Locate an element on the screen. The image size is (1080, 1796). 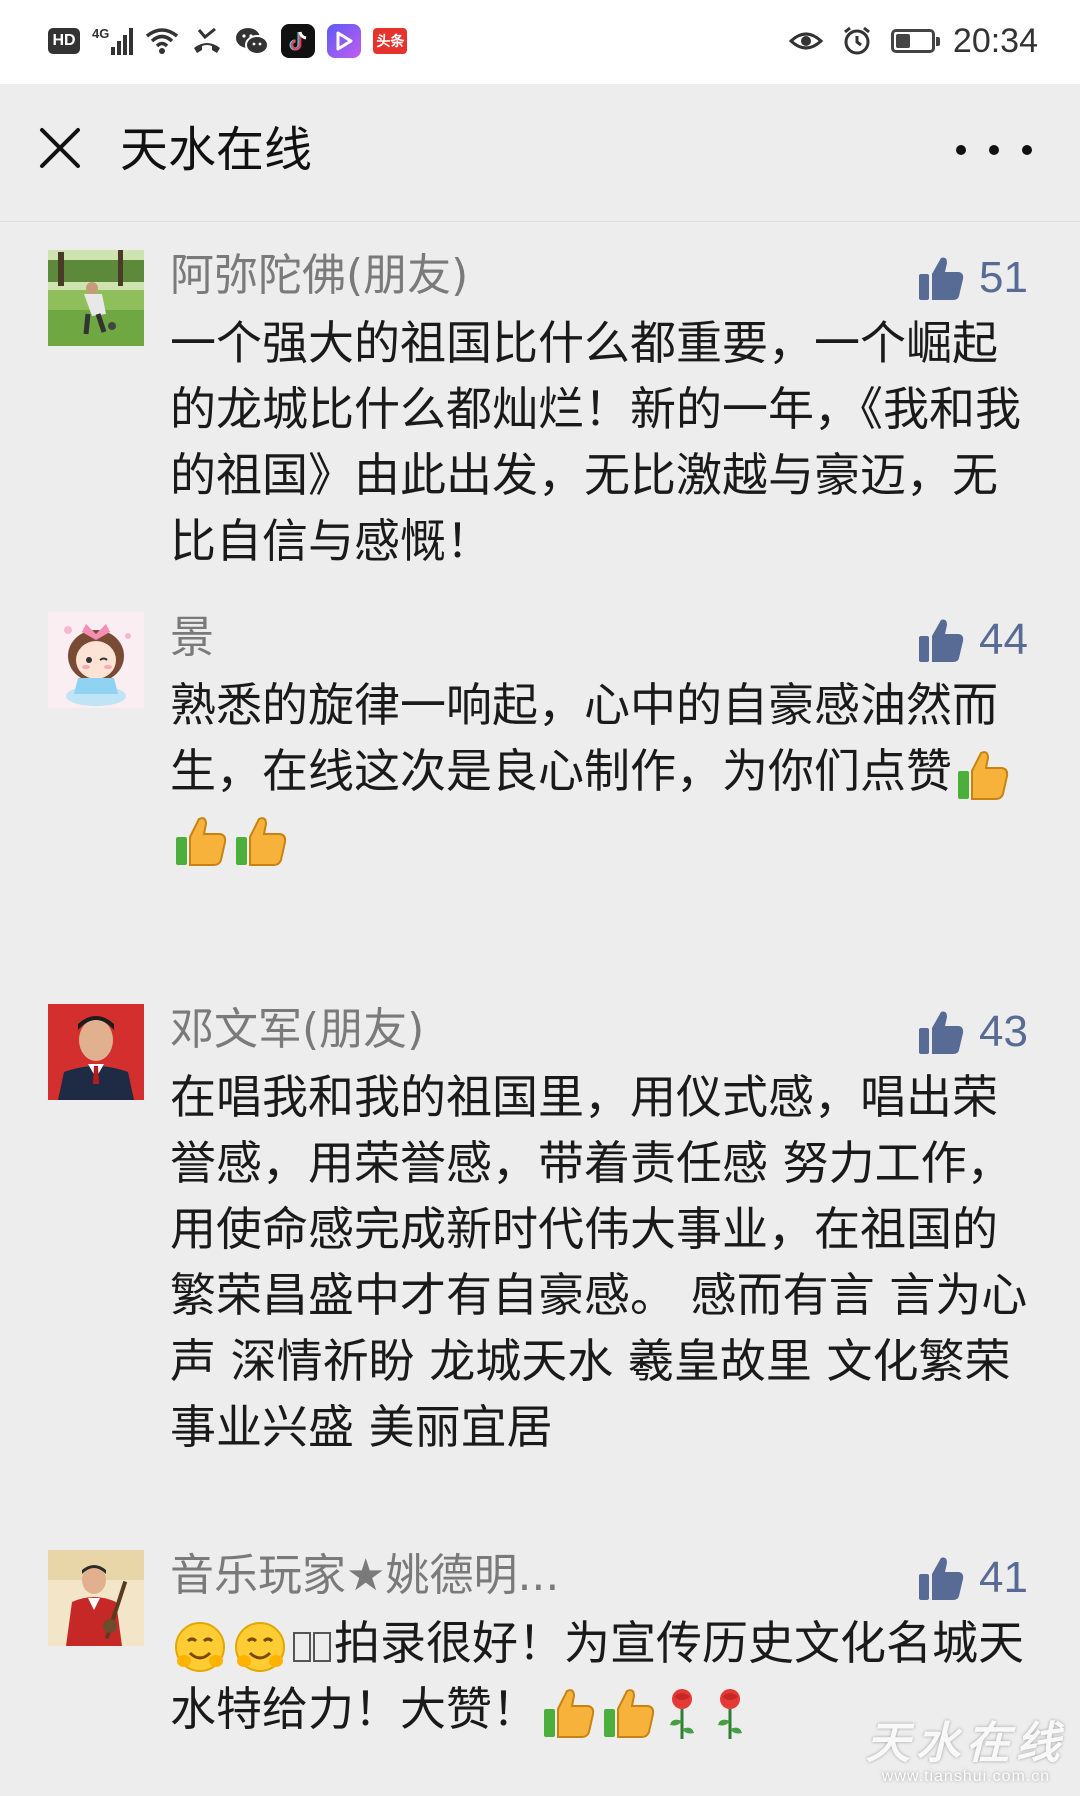
like-count: 51 is located at coordinates (1003, 277).